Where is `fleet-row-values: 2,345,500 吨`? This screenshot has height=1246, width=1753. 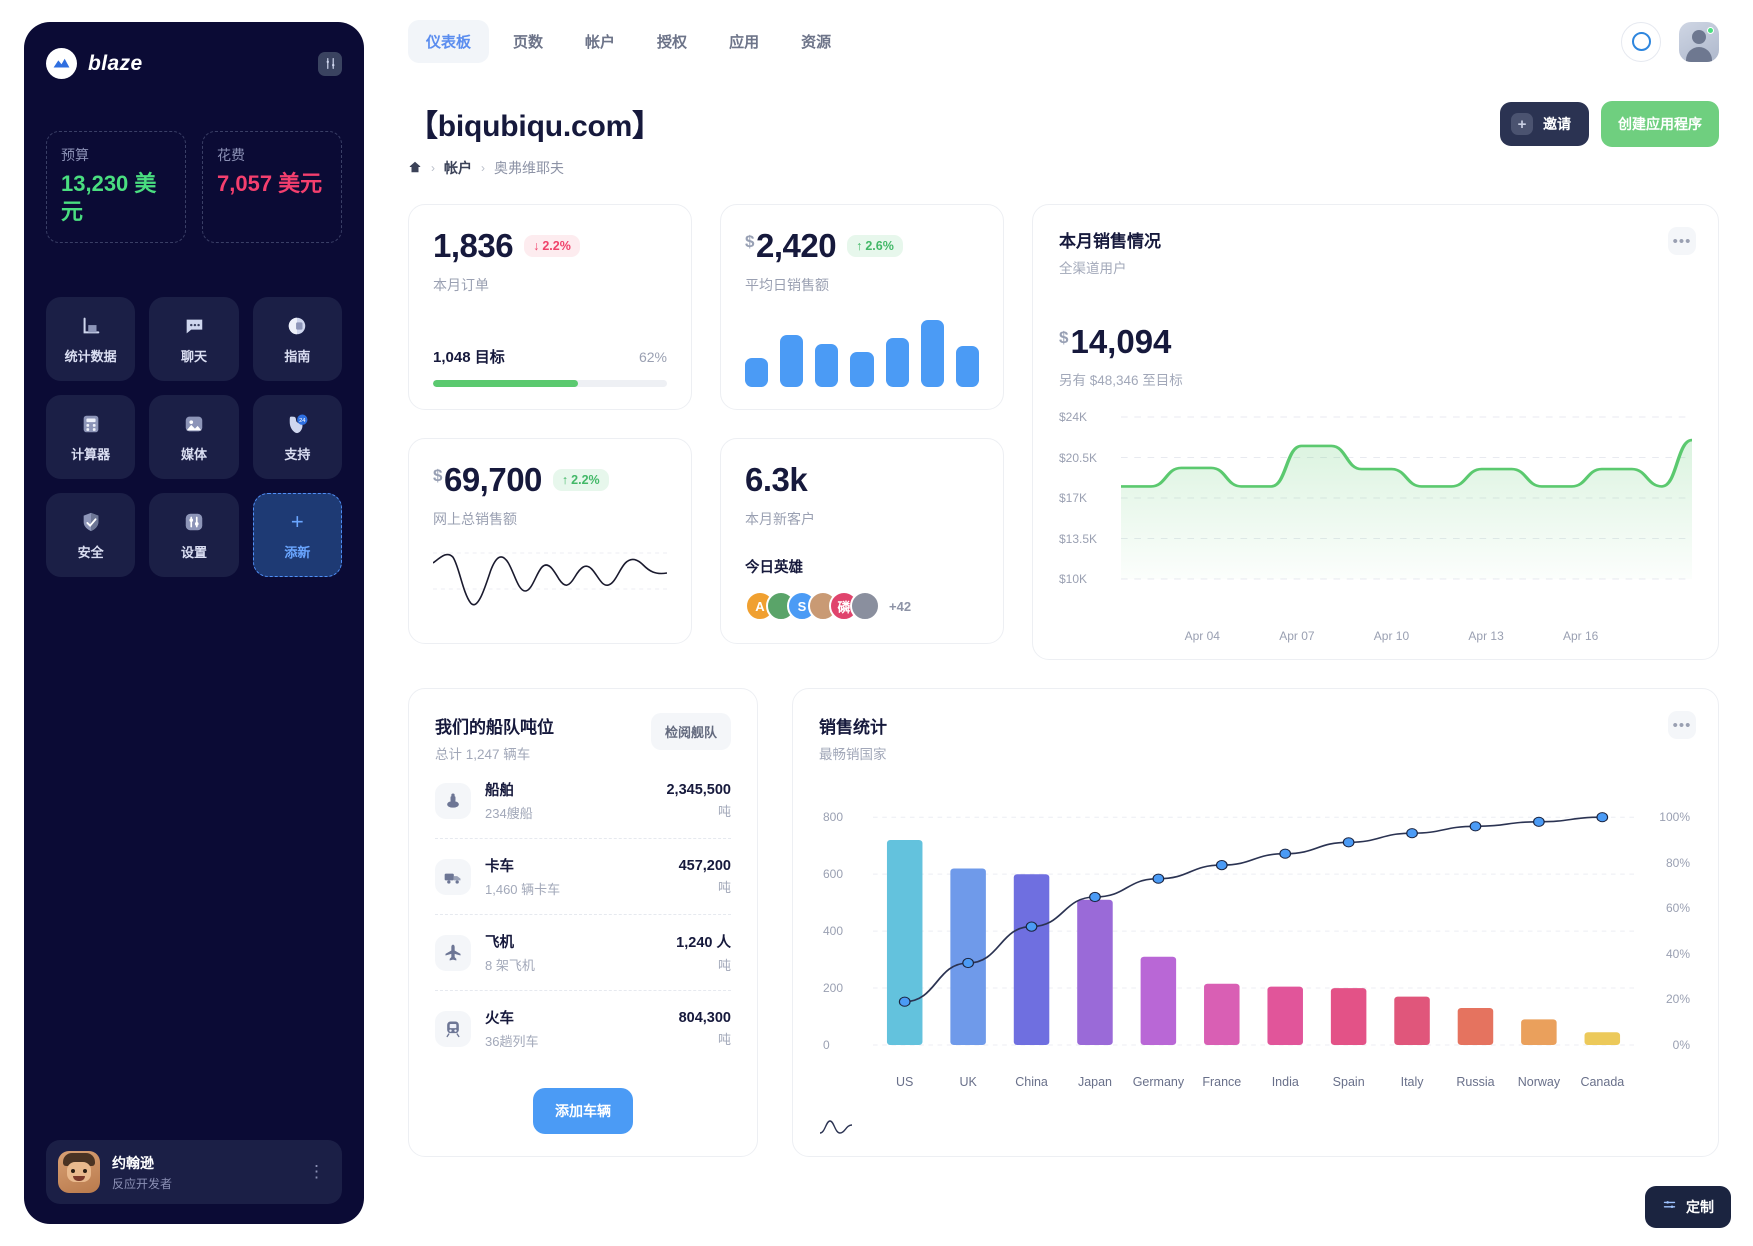
fleet-row-values: 2,345,500 吨 is located at coordinates (698, 801).